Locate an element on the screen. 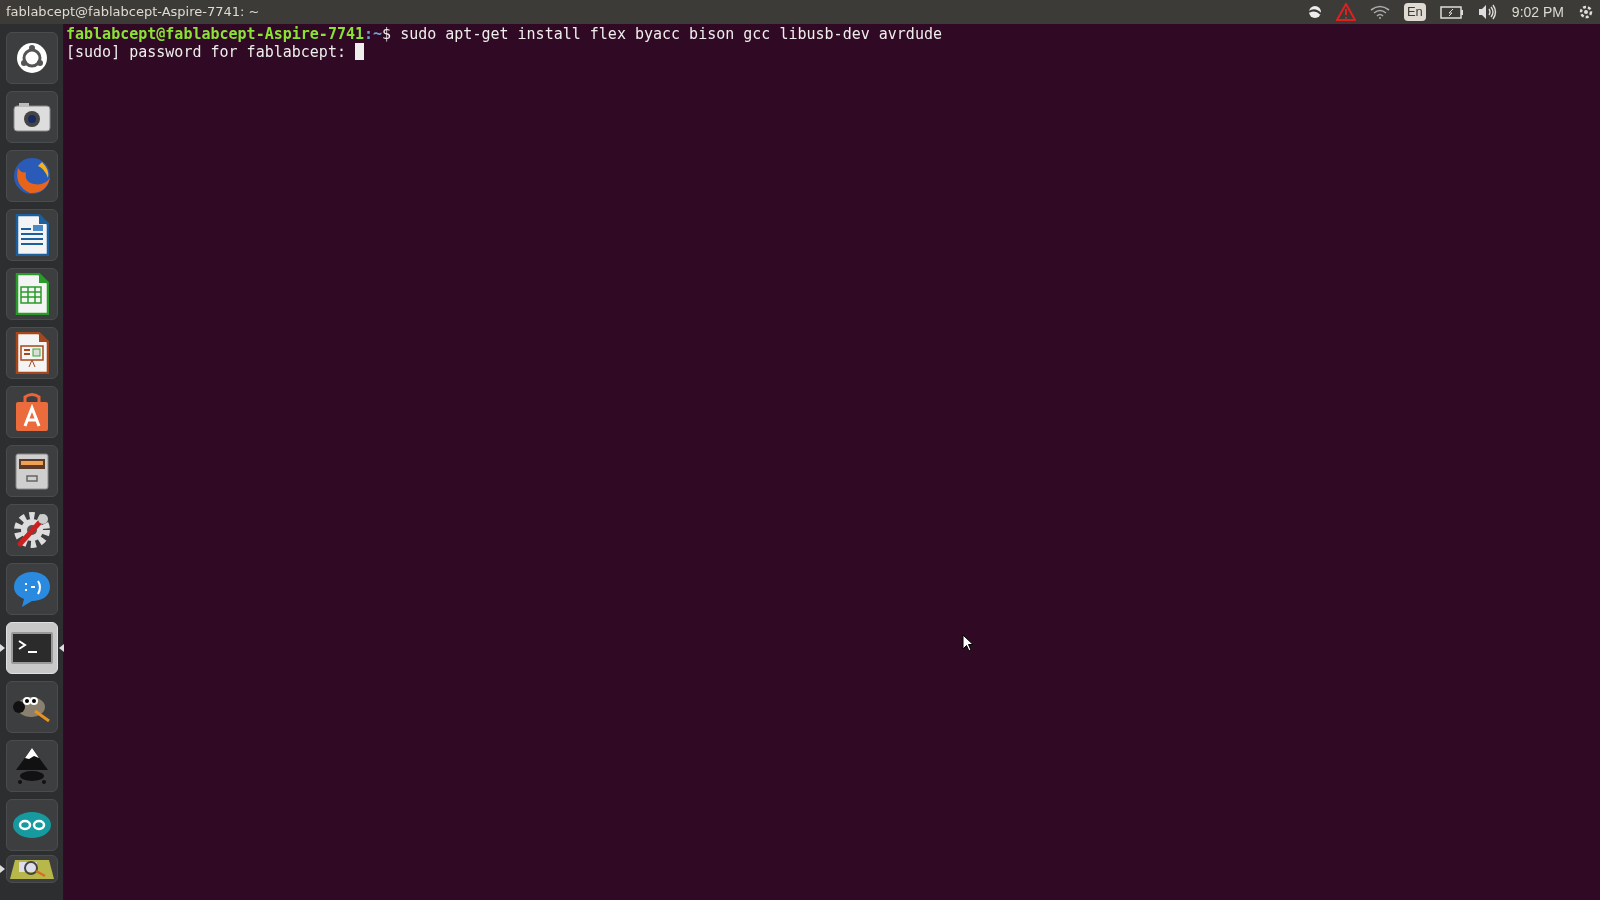  mouse-pointer-icon is located at coordinates (968, 643).